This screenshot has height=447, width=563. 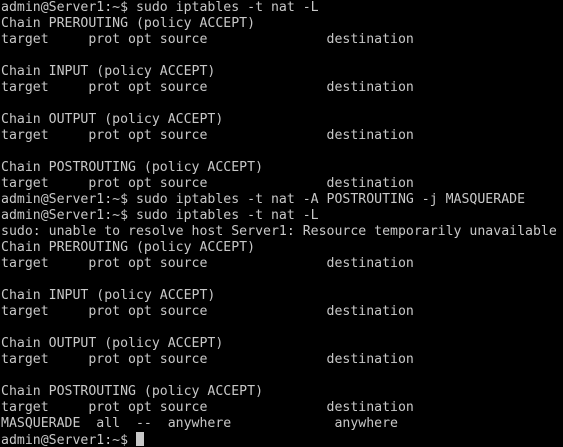 I want to click on terminal-line: MASQUERADE all -- anywhere anywhere, so click(x=199, y=423).